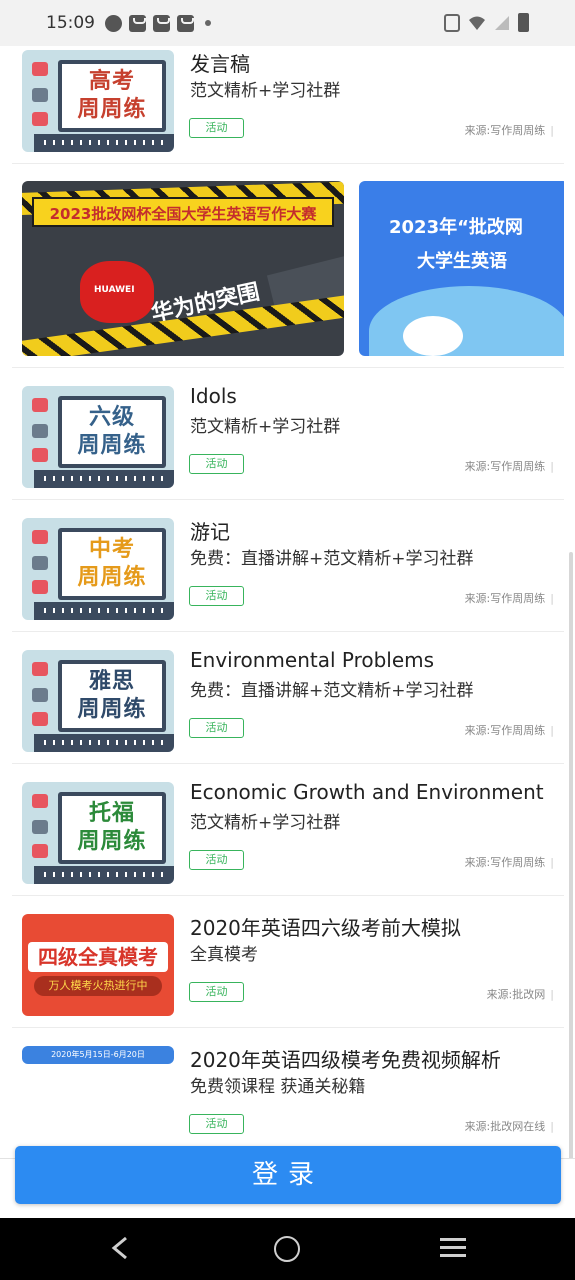 This screenshot has height=1280, width=575. Describe the element at coordinates (98, 957) in the screenshot. I see `thumb-label-1: 四级全真模考` at that location.